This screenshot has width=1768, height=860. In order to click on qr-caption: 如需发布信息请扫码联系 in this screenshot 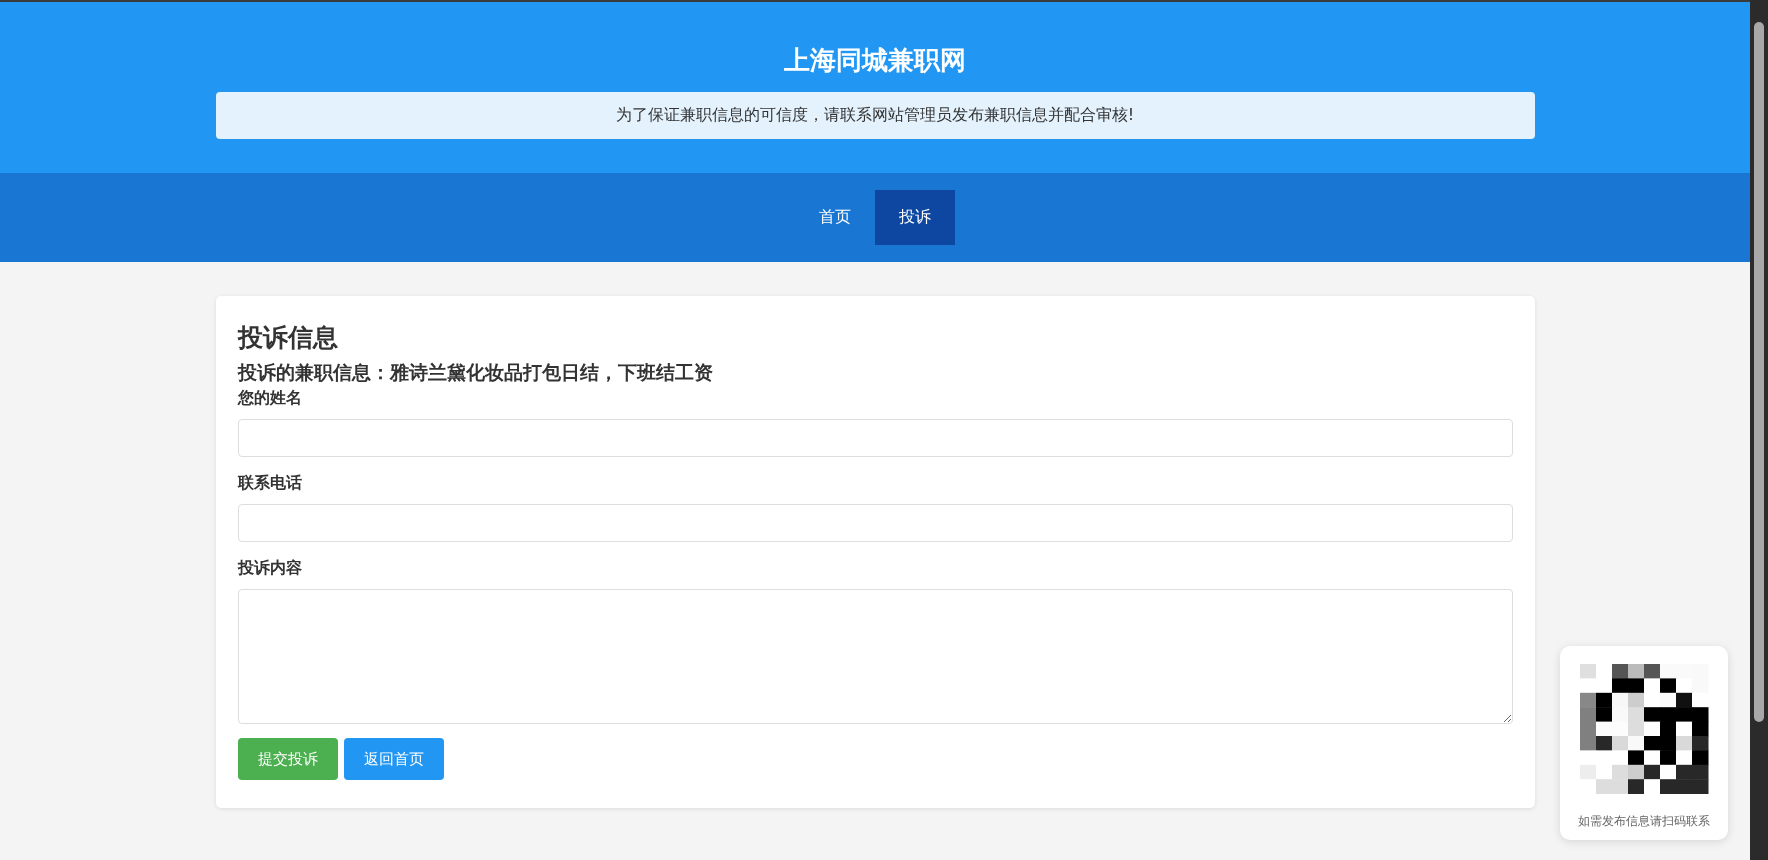, I will do `click(1644, 821)`.